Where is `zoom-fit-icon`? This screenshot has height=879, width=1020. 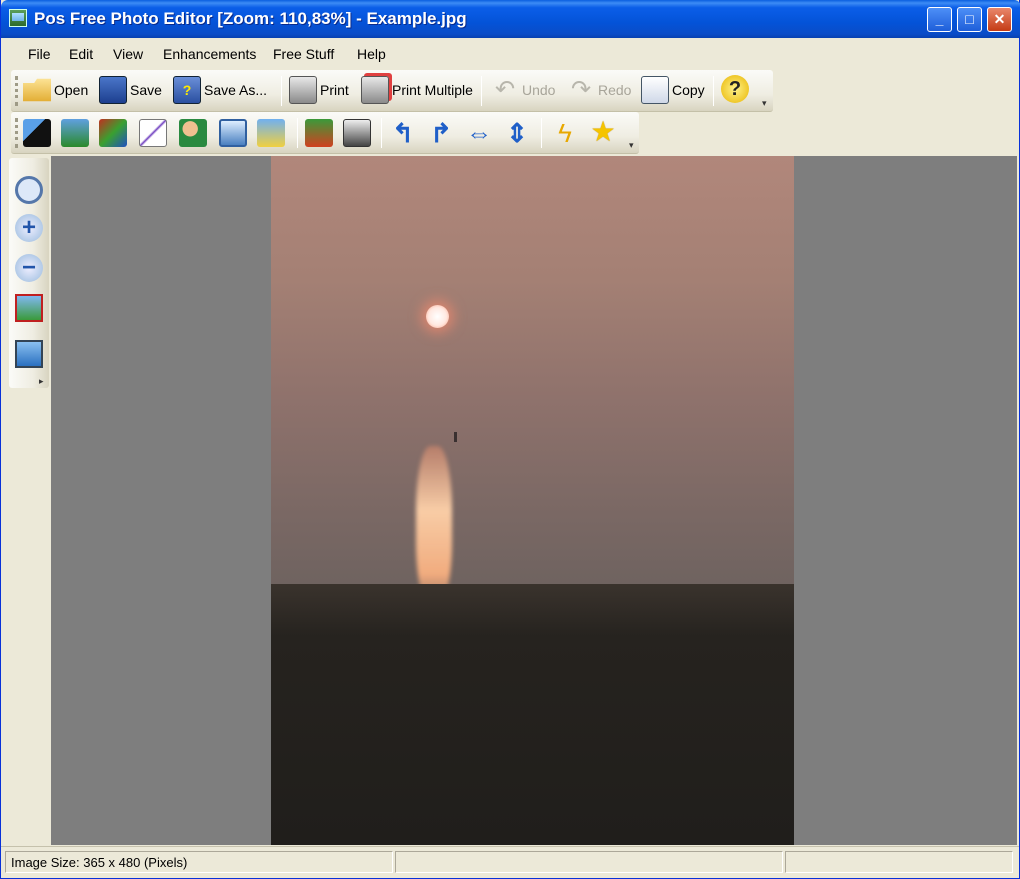 zoom-fit-icon is located at coordinates (29, 190).